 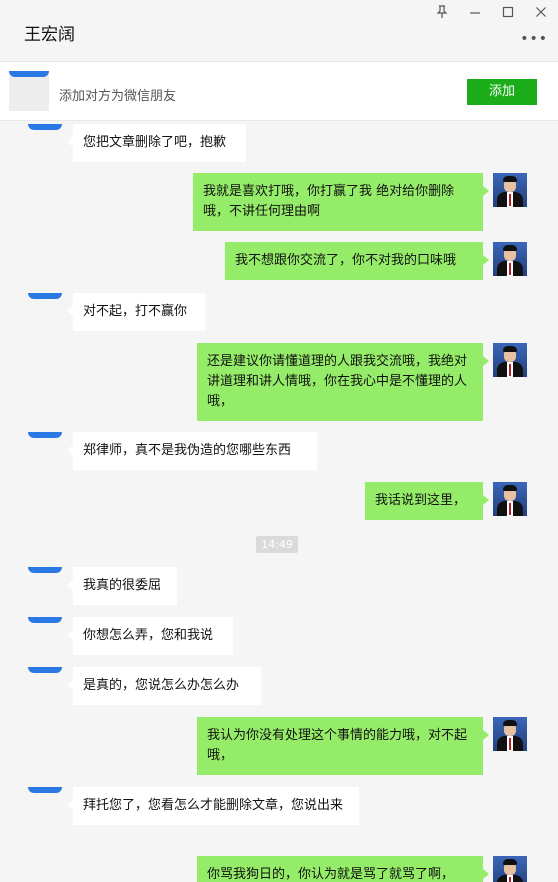 What do you see at coordinates (508, 14) in the screenshot?
I see `maximize-icon` at bounding box center [508, 14].